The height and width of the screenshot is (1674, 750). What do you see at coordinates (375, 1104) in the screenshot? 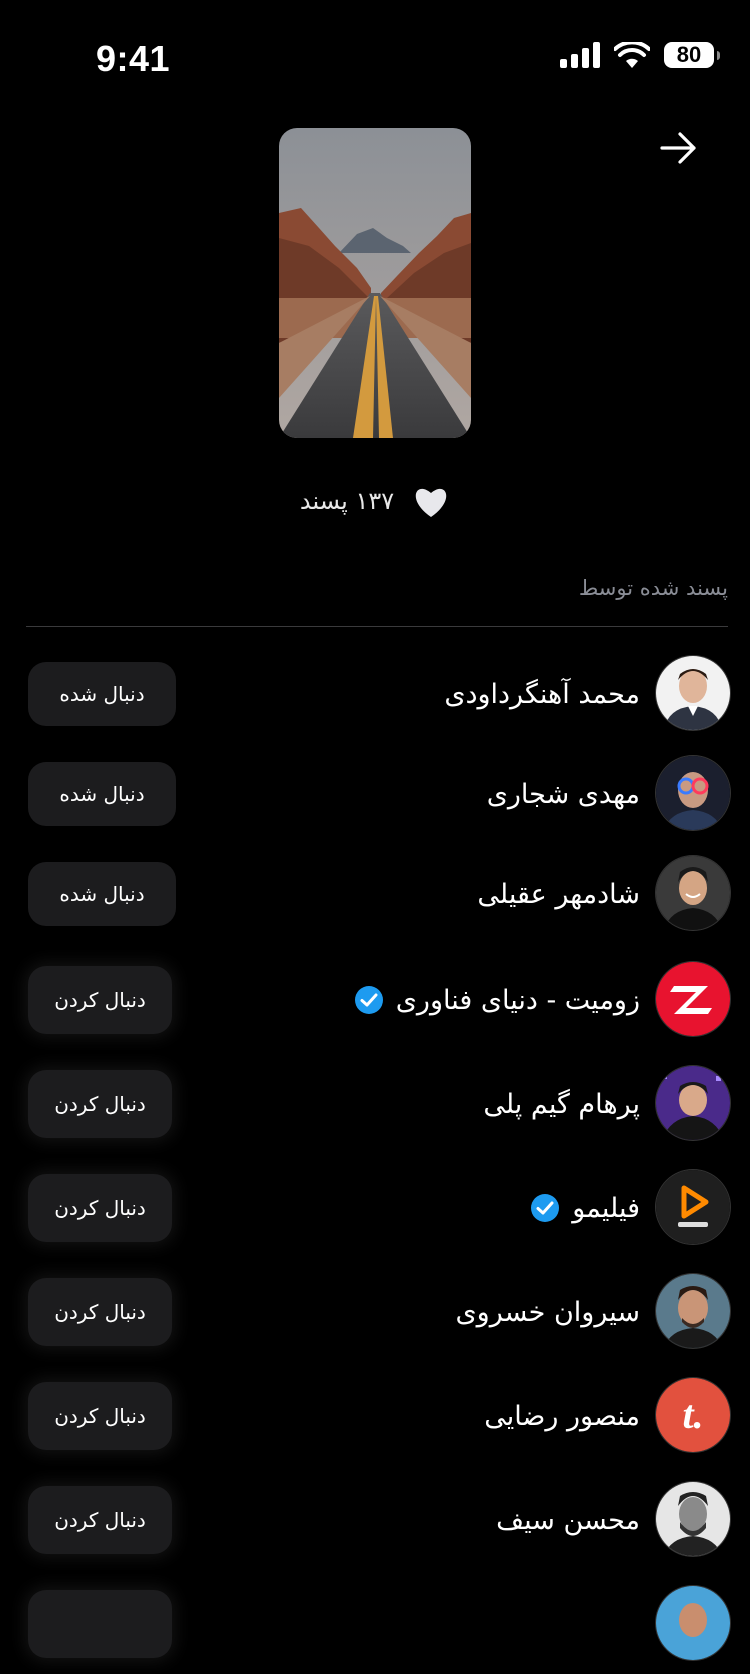
I see `list-item: پرهام گیم پلی دنبال کردن` at bounding box center [375, 1104].